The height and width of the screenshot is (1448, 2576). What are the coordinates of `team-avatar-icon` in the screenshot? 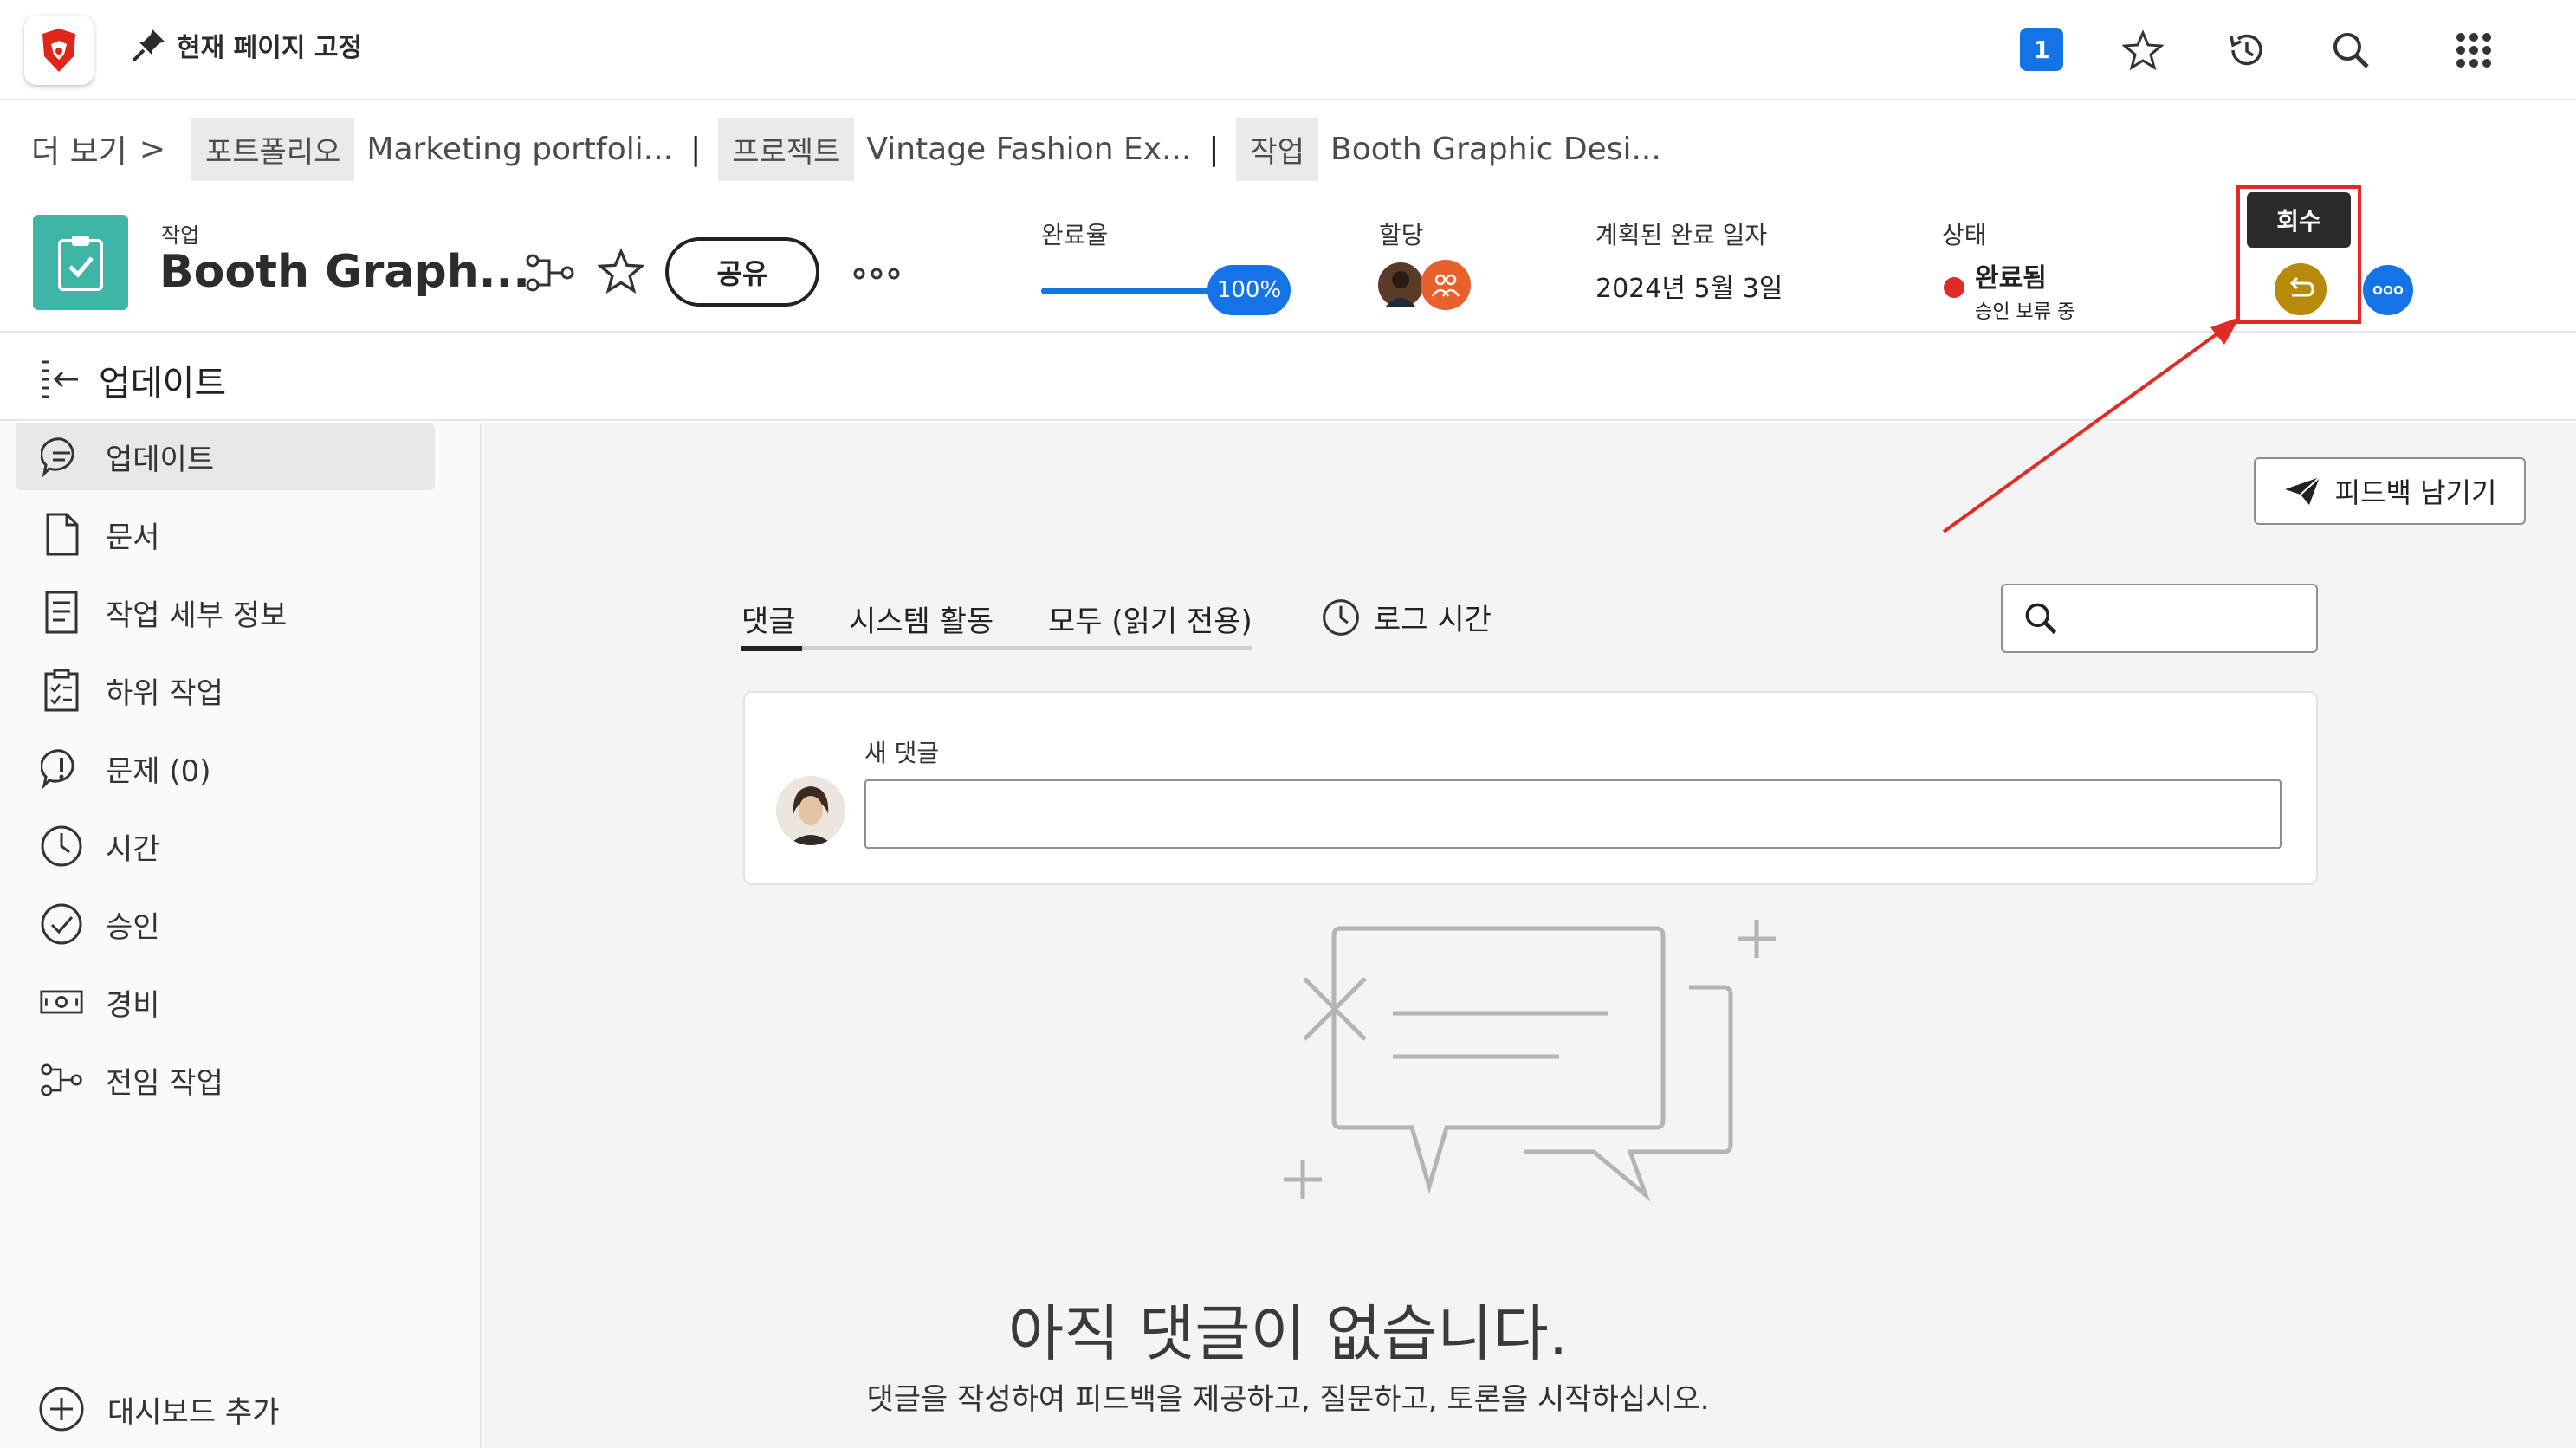 It's located at (1446, 285).